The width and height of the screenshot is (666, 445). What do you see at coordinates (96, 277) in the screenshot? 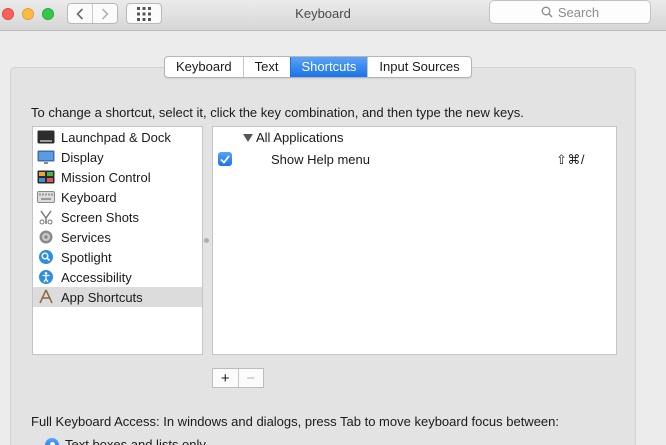
I see `category-label: Accessibility` at bounding box center [96, 277].